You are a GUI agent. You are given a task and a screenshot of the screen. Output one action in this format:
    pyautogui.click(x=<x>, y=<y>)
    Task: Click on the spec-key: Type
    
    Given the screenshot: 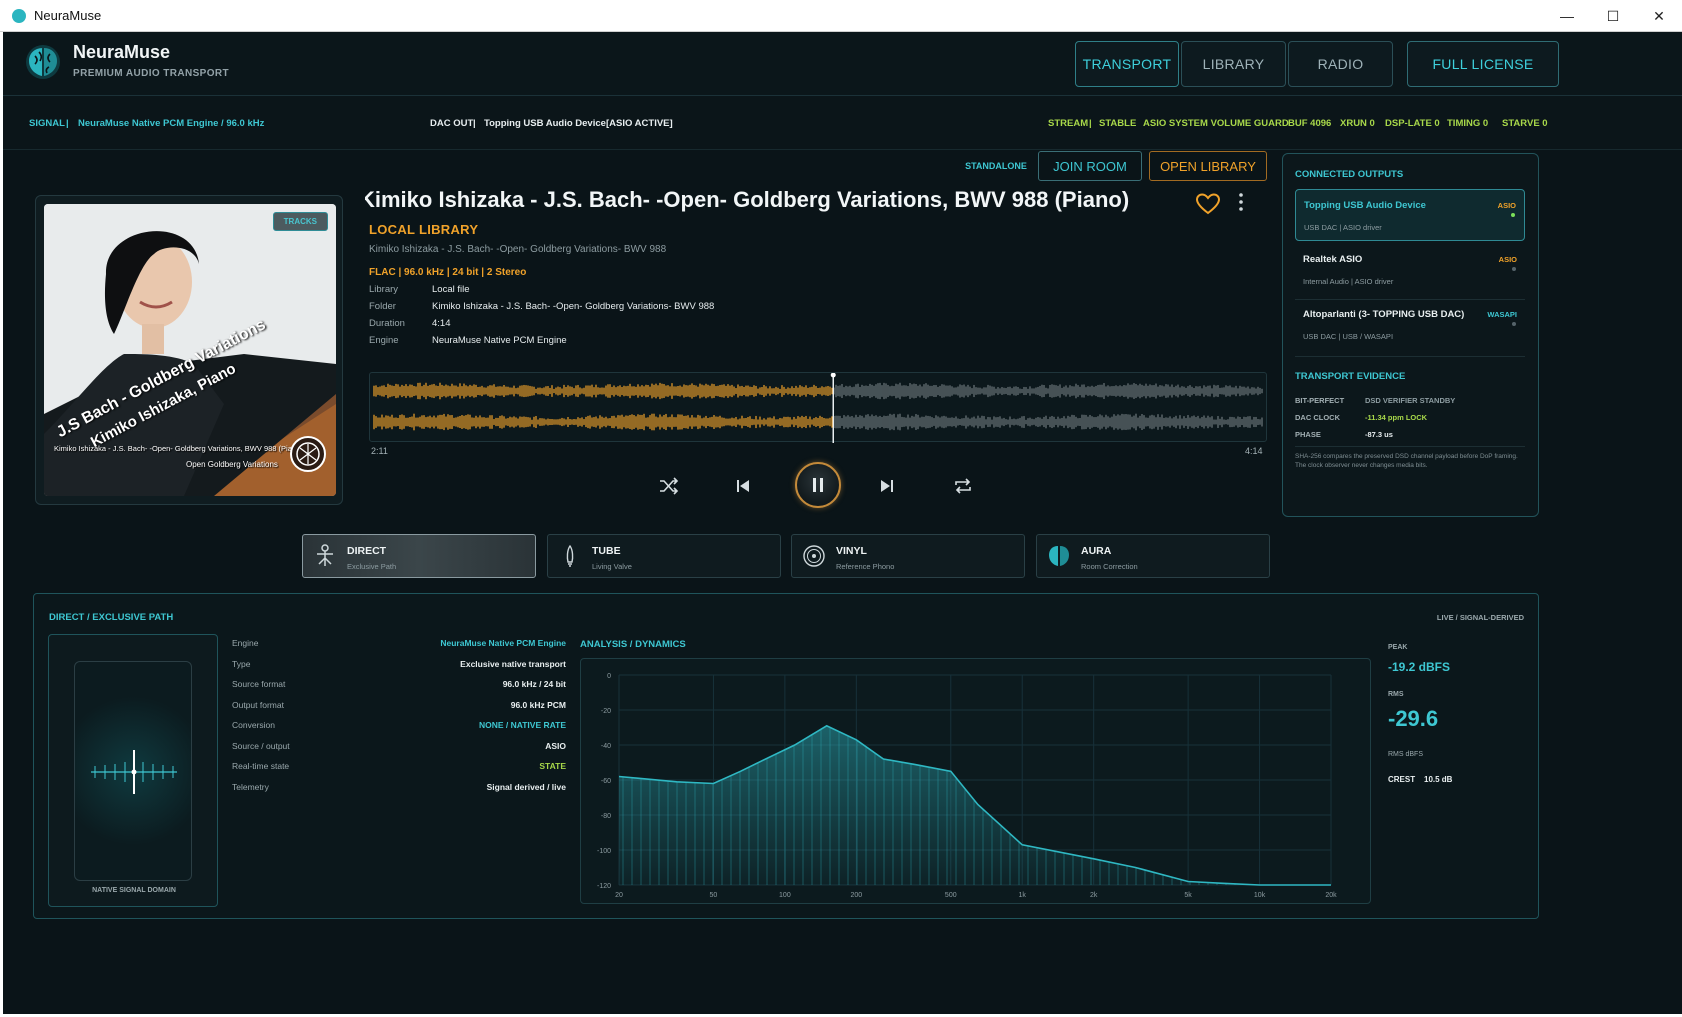 What is the action you would take?
    pyautogui.click(x=241, y=663)
    